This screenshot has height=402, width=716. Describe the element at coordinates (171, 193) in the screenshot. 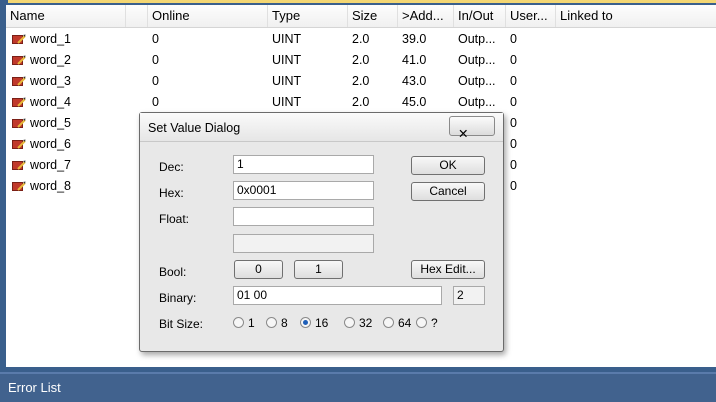

I see `hex-label: Hex:` at that location.